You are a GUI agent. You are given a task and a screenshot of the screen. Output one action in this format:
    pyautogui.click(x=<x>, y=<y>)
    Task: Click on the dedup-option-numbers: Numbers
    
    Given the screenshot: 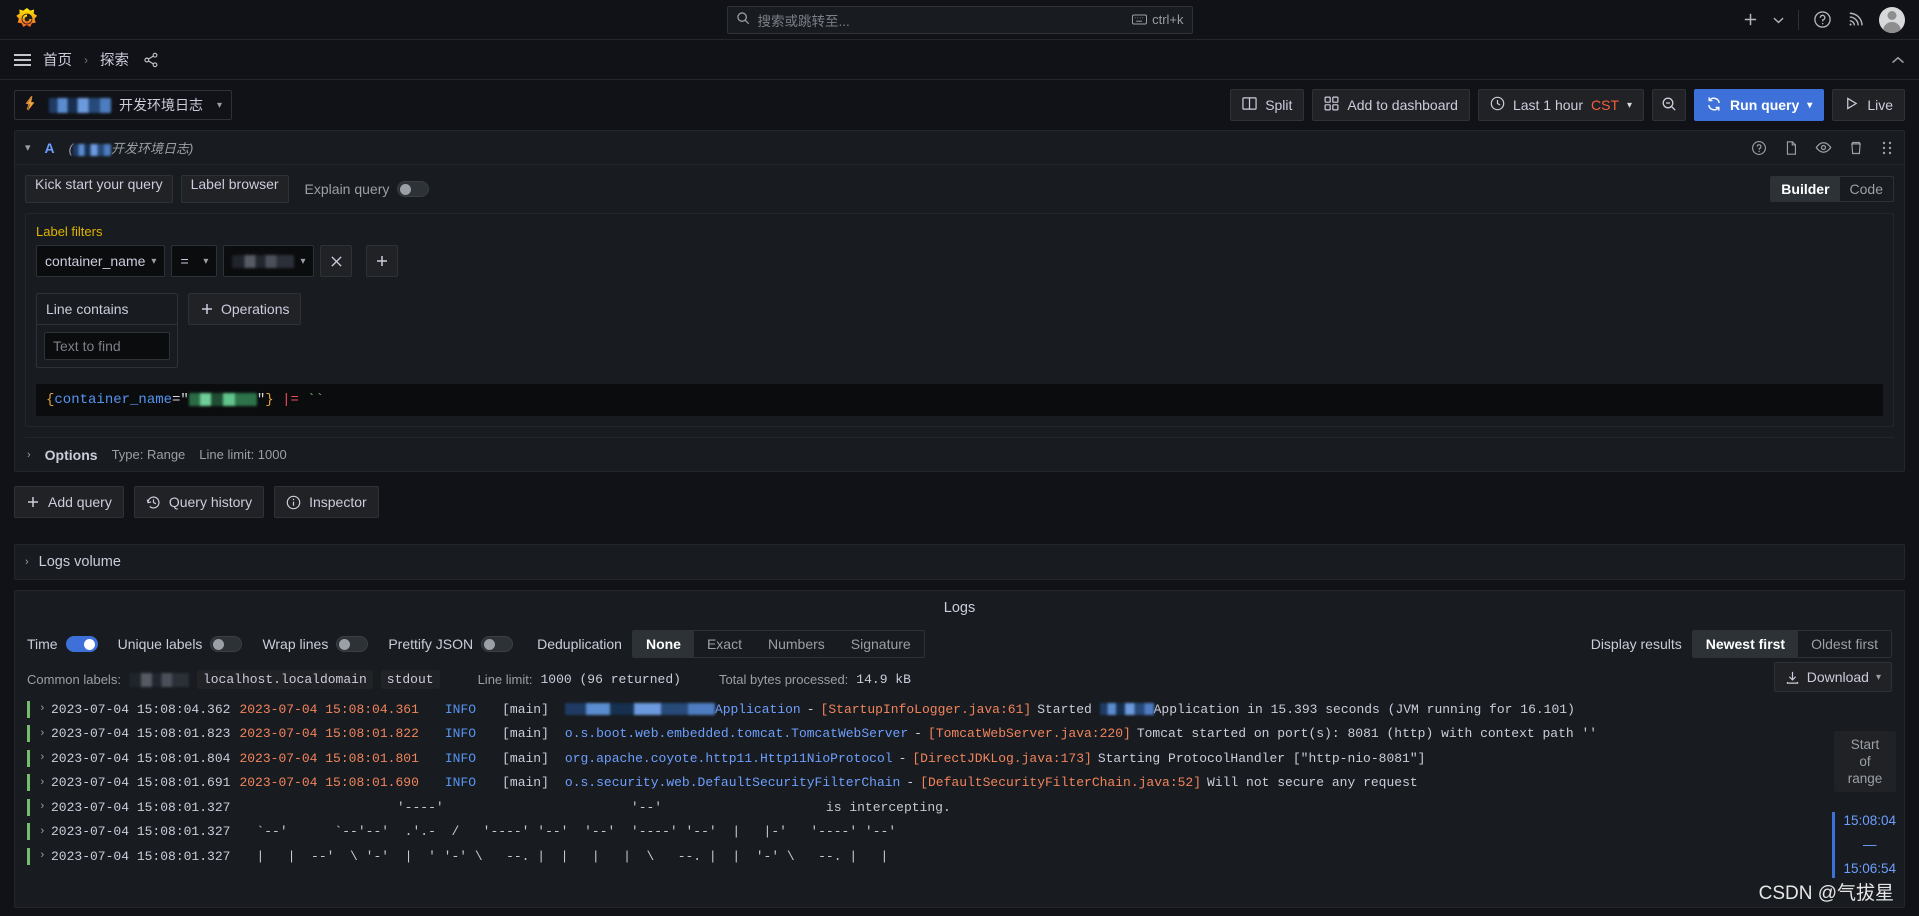 What is the action you would take?
    pyautogui.click(x=796, y=644)
    